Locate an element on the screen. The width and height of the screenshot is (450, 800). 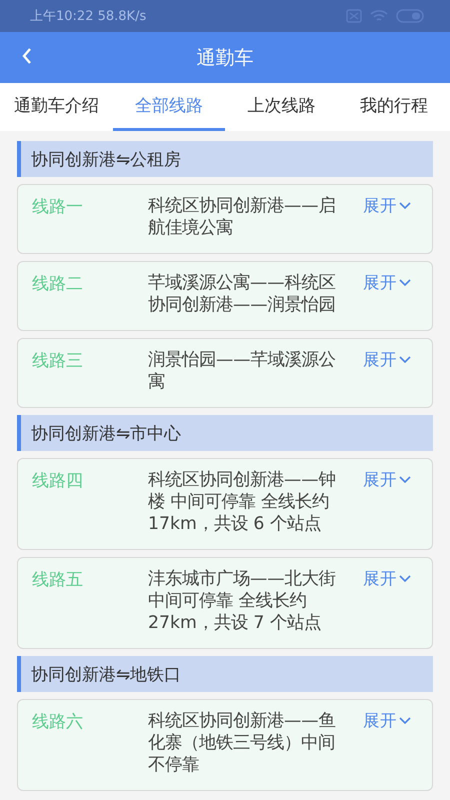
tab: 全部线路 is located at coordinates (168, 107).